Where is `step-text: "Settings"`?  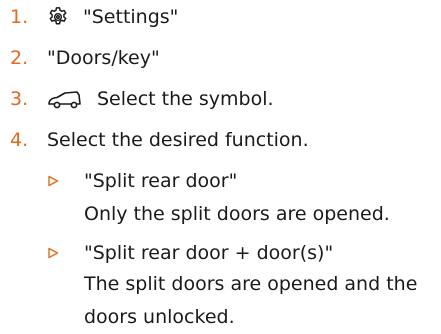 step-text: "Settings" is located at coordinates (131, 17).